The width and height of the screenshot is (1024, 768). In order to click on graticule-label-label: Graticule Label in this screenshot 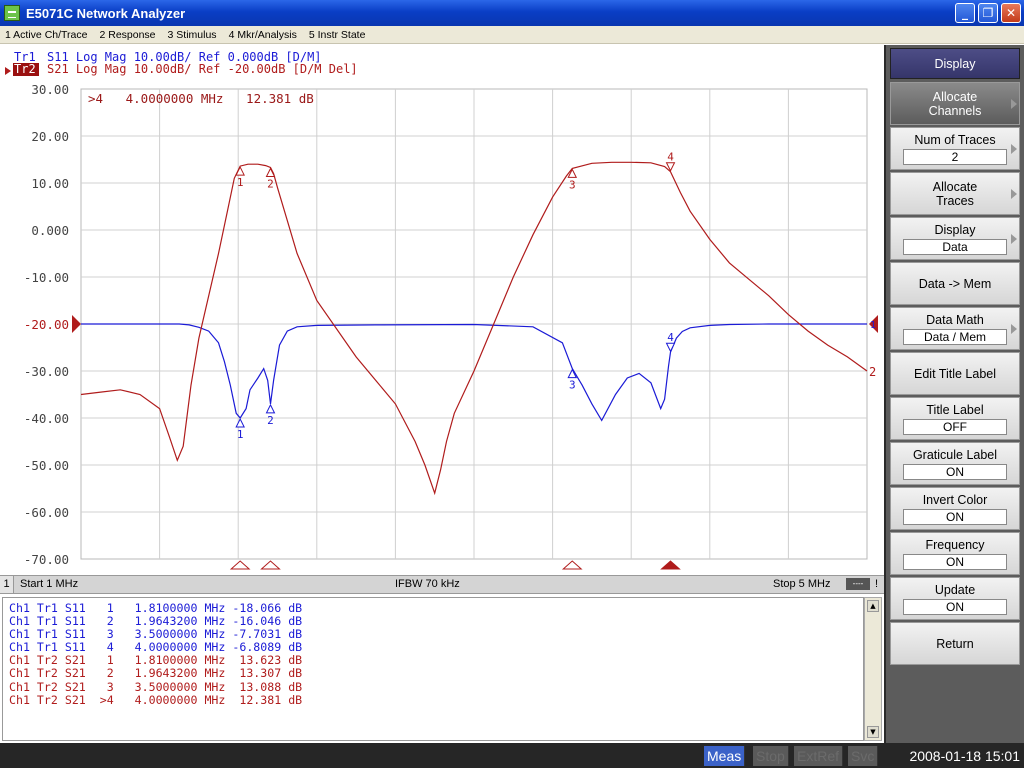, I will do `click(955, 454)`.